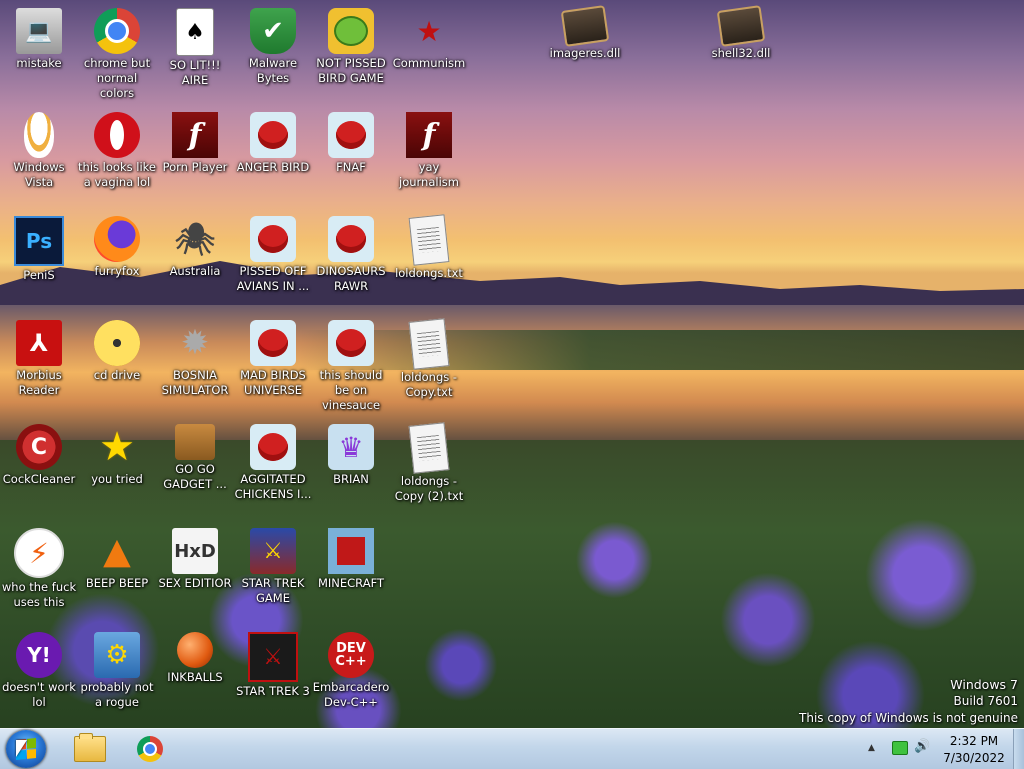  I want to click on desktop-icon-furryfox: furryfox, so click(117, 247).